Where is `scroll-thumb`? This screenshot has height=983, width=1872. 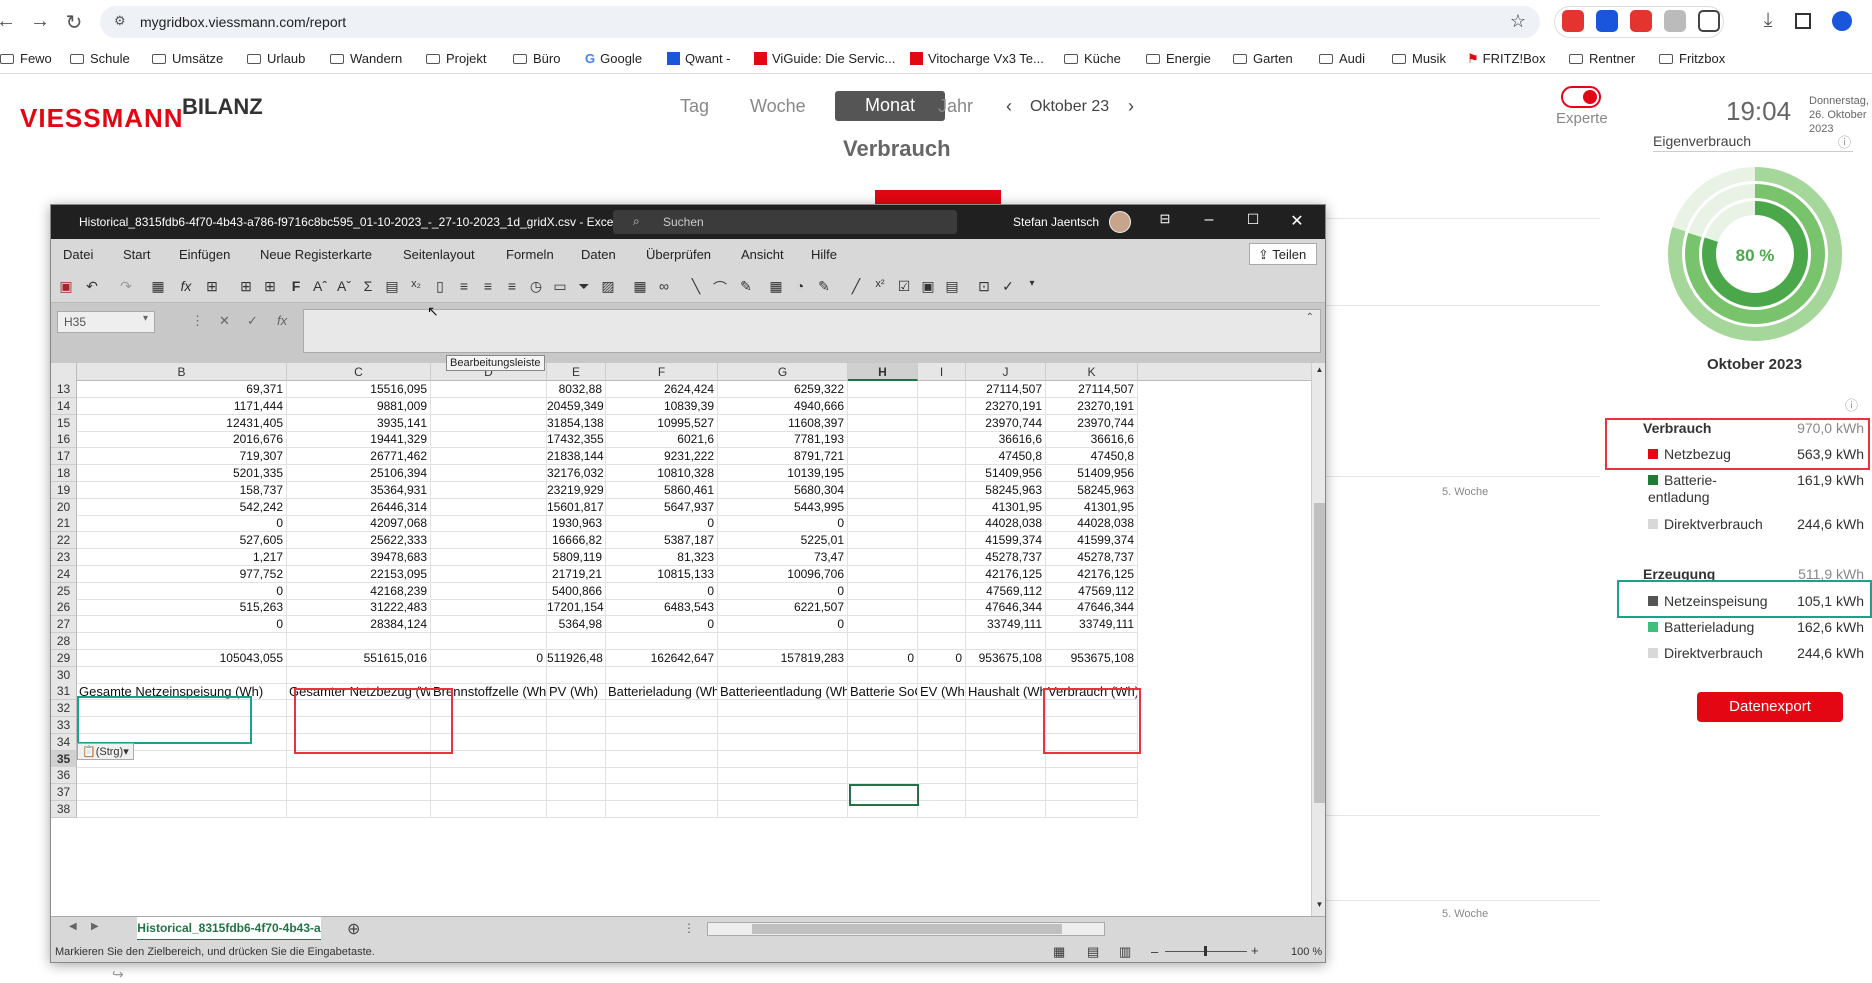
scroll-thumb is located at coordinates (907, 929).